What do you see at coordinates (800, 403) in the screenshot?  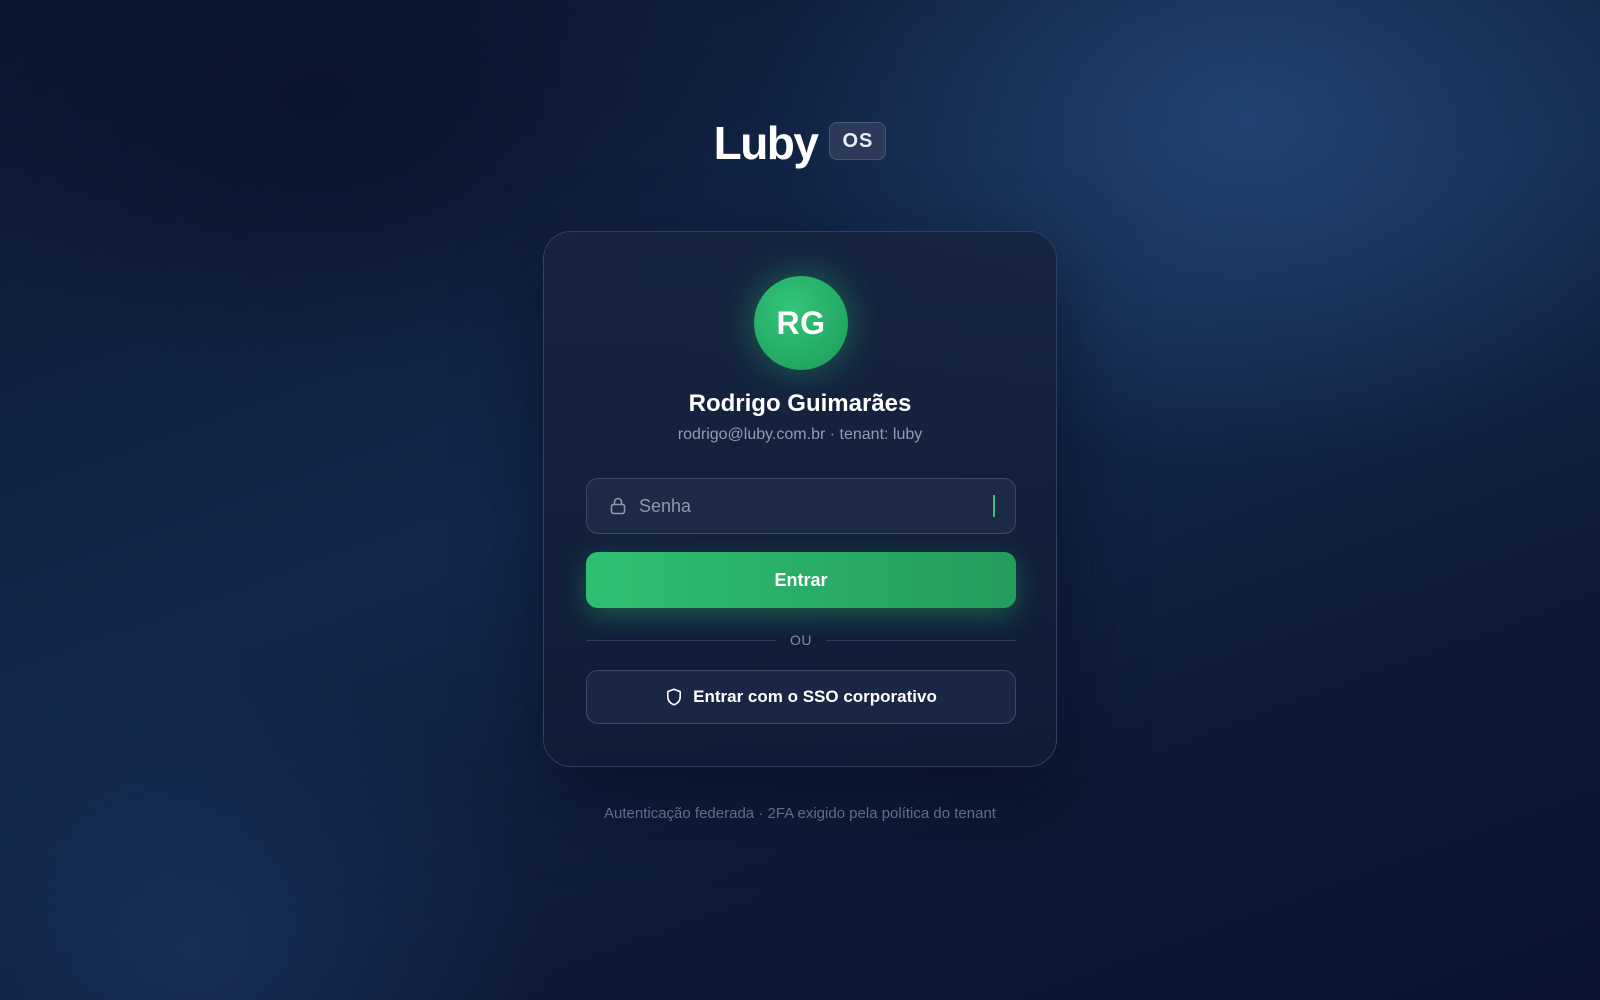 I see `user-name: Rodrigo Guimarães` at bounding box center [800, 403].